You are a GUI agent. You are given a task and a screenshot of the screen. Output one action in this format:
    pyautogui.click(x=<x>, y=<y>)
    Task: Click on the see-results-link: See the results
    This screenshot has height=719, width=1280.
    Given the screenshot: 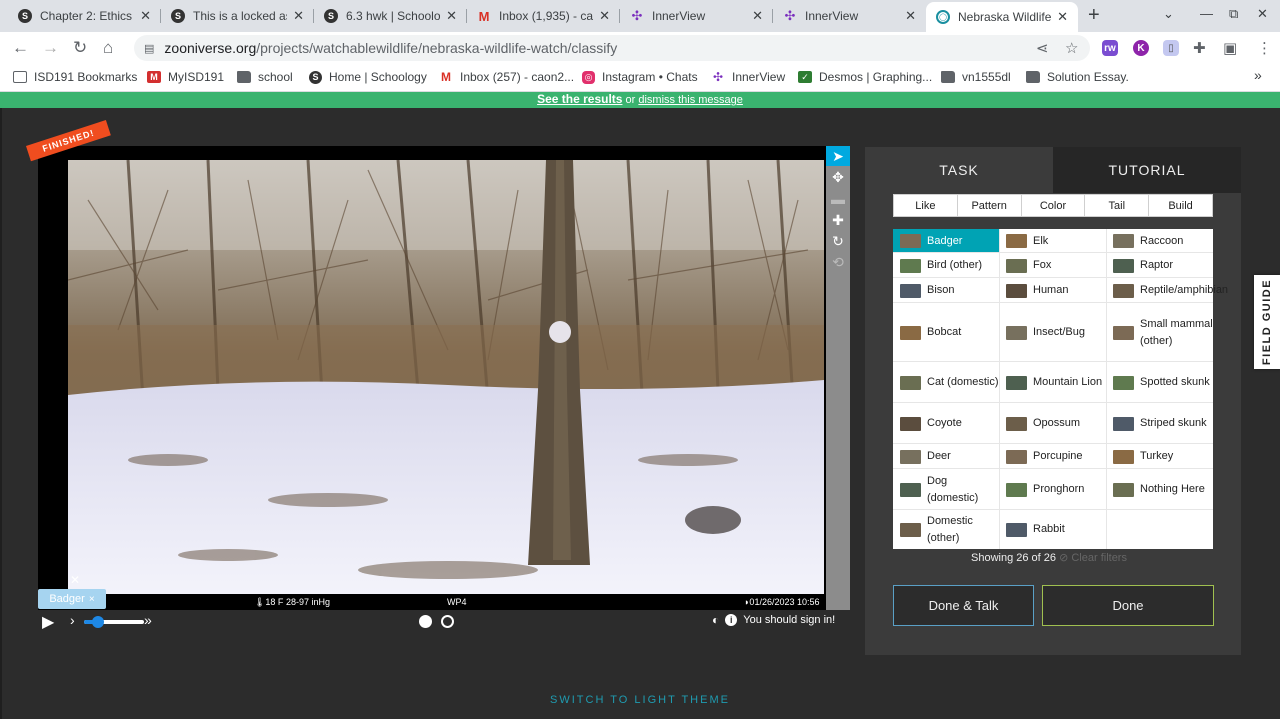 What is the action you would take?
    pyautogui.click(x=579, y=99)
    